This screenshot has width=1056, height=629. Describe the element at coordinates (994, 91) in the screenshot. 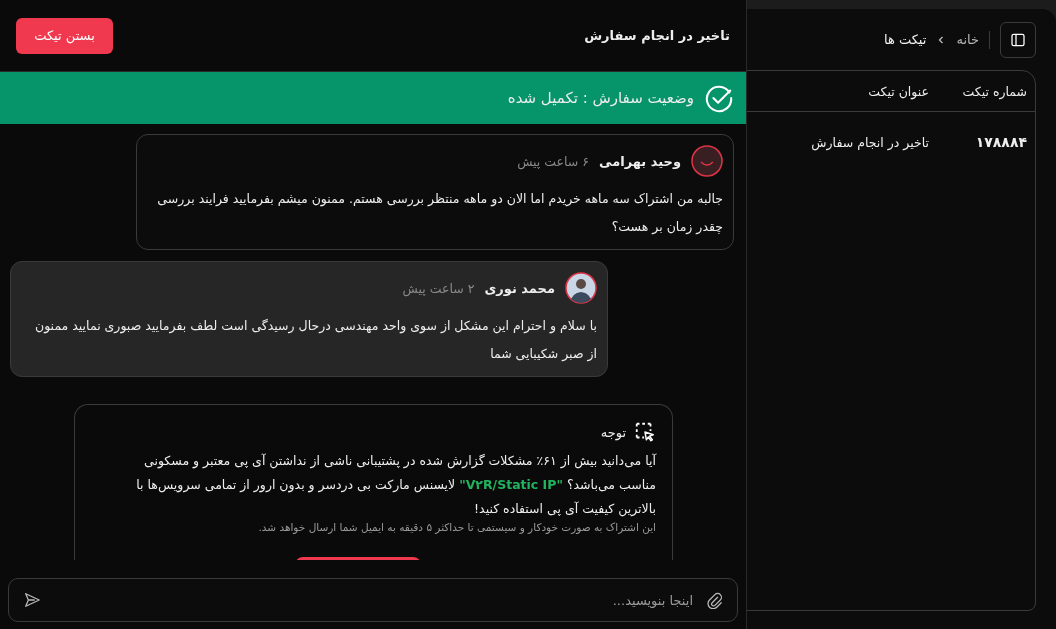

I see `column-header: شماره تیکت` at that location.